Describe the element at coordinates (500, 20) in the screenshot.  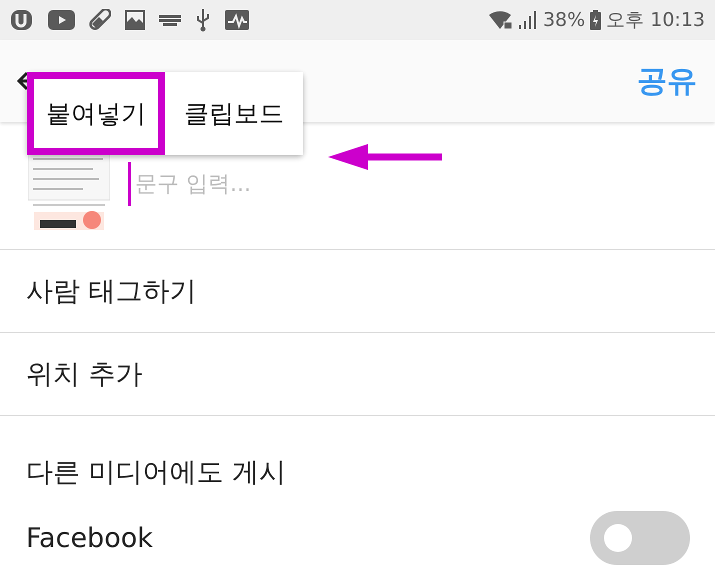
I see `wifi-locked-icon` at that location.